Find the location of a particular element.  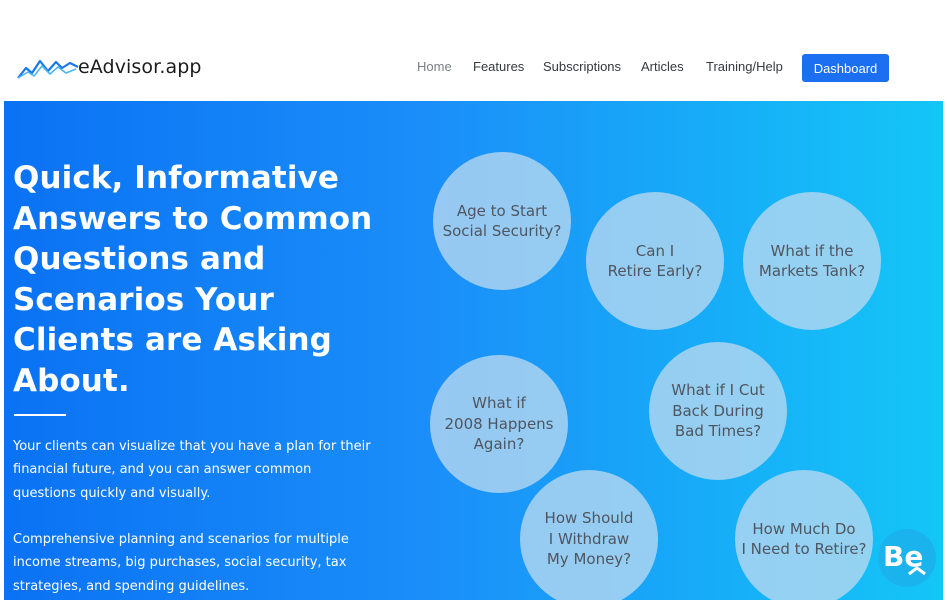

question-bubble-social-security: Age to Start Social Security? is located at coordinates (502, 221).